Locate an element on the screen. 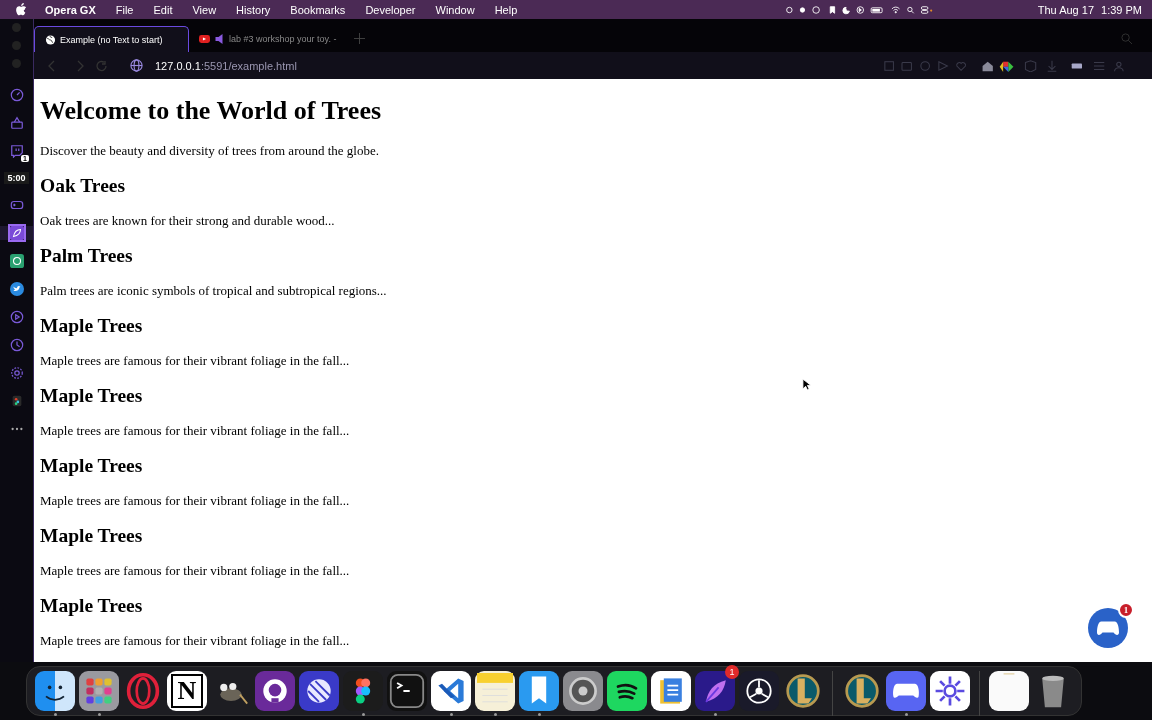 The height and width of the screenshot is (720, 1152). video-icon is located at coordinates (204, 39).